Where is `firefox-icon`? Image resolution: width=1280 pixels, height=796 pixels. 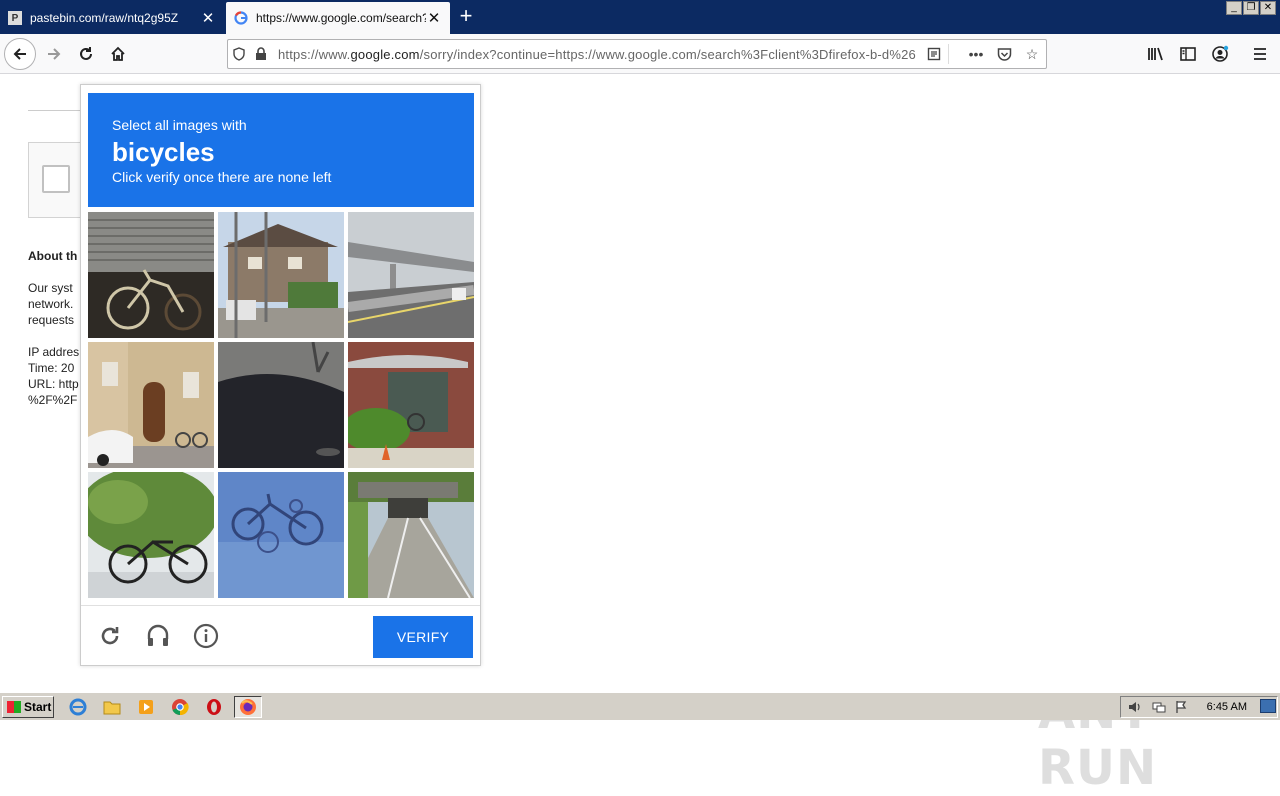 firefox-icon is located at coordinates (248, 707).